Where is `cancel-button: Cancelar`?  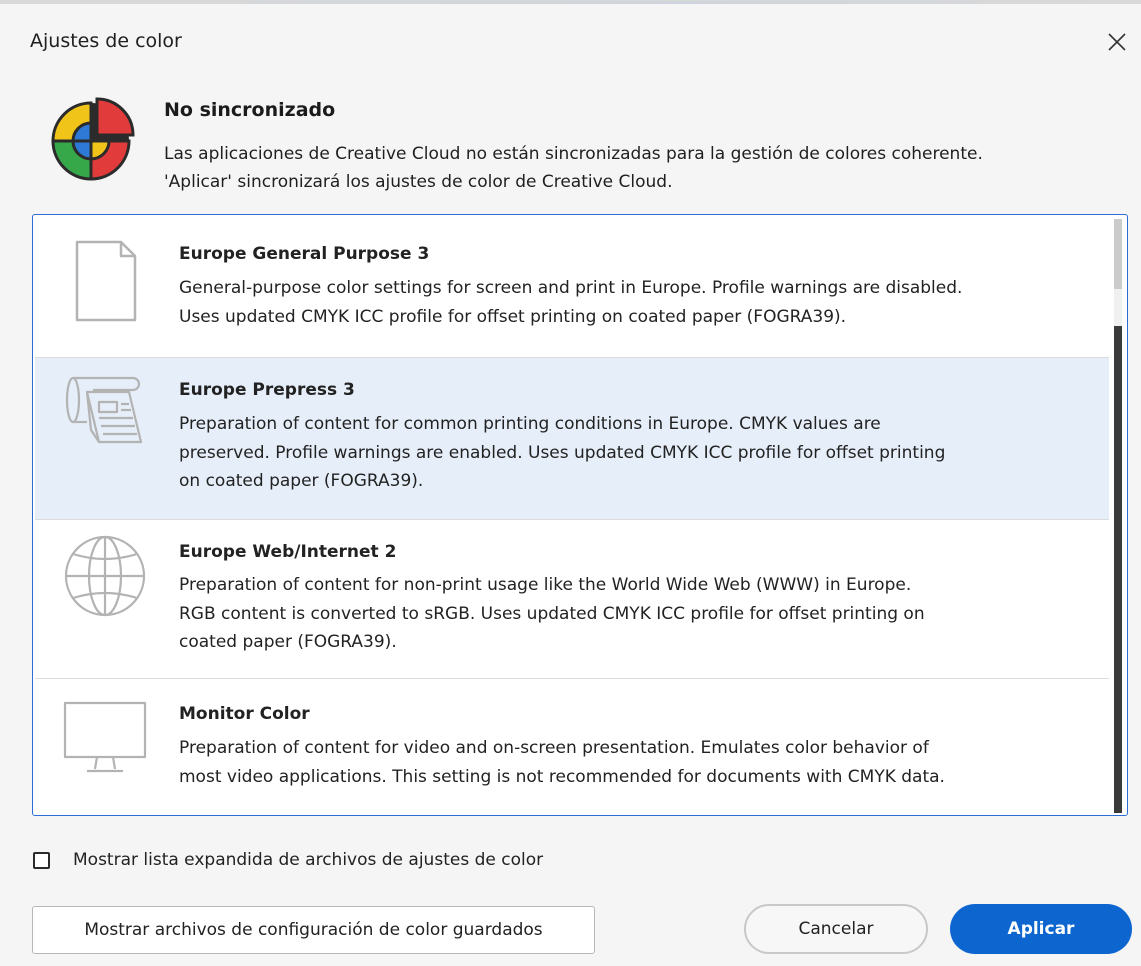 cancel-button: Cancelar is located at coordinates (836, 929).